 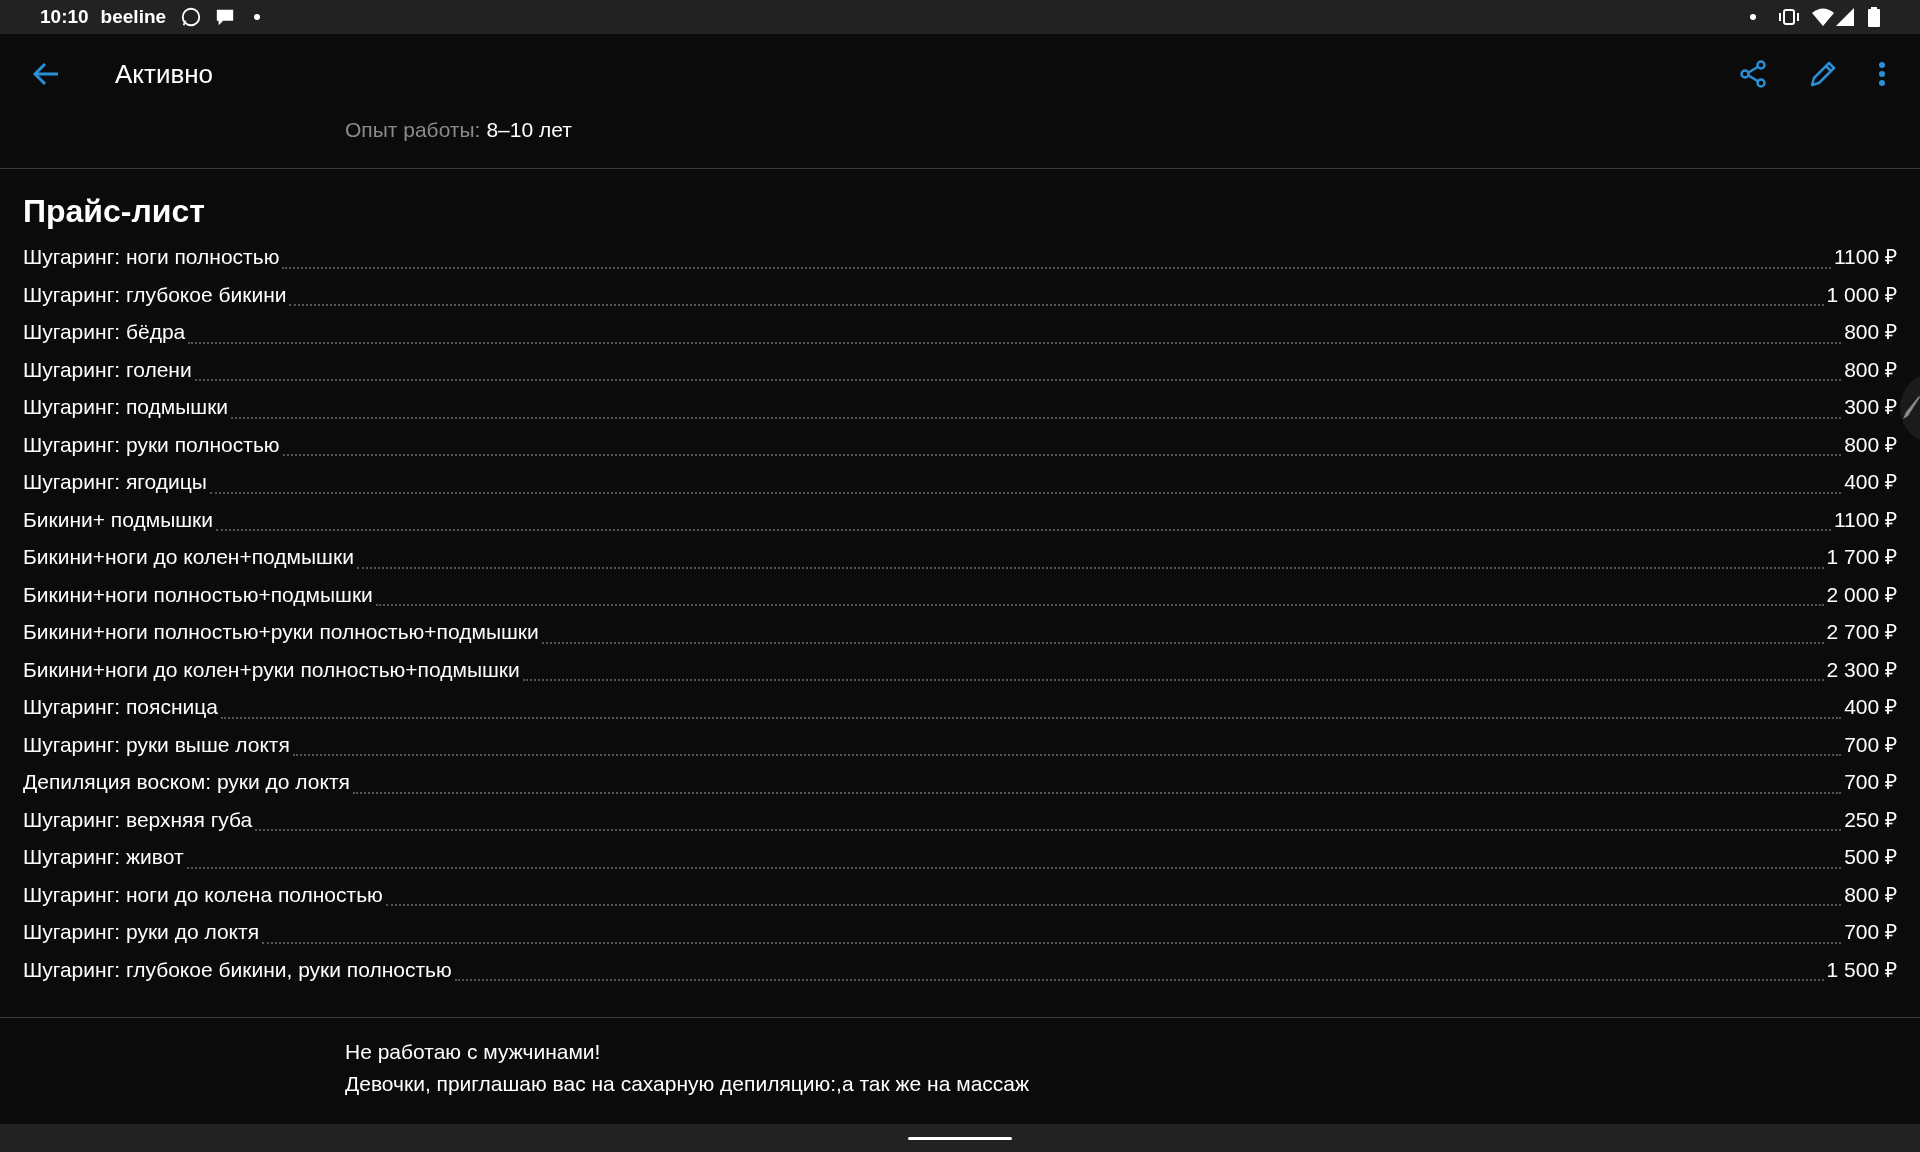 I want to click on more-vertical-icon, so click(x=1882, y=74).